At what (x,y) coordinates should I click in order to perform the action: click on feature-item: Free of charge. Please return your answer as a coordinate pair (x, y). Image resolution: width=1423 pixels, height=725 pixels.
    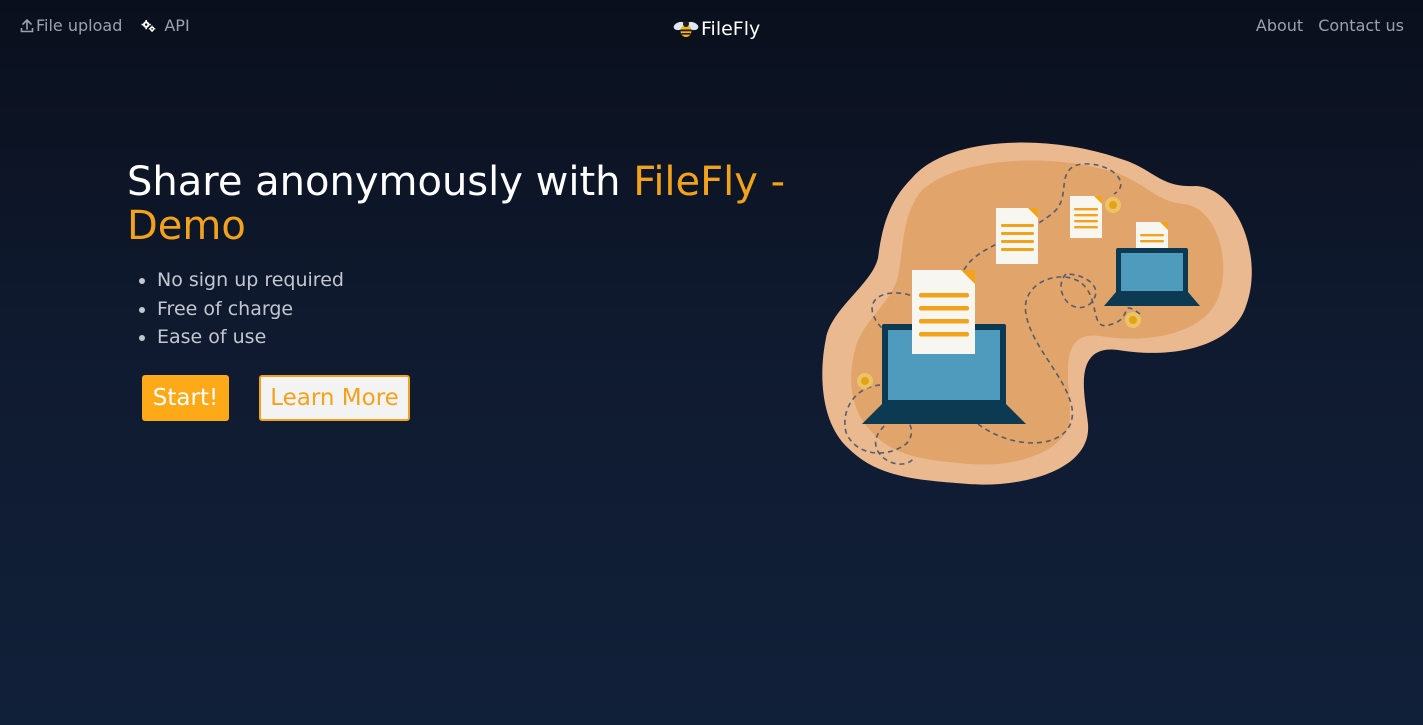
    Looking at the image, I should click on (250, 309).